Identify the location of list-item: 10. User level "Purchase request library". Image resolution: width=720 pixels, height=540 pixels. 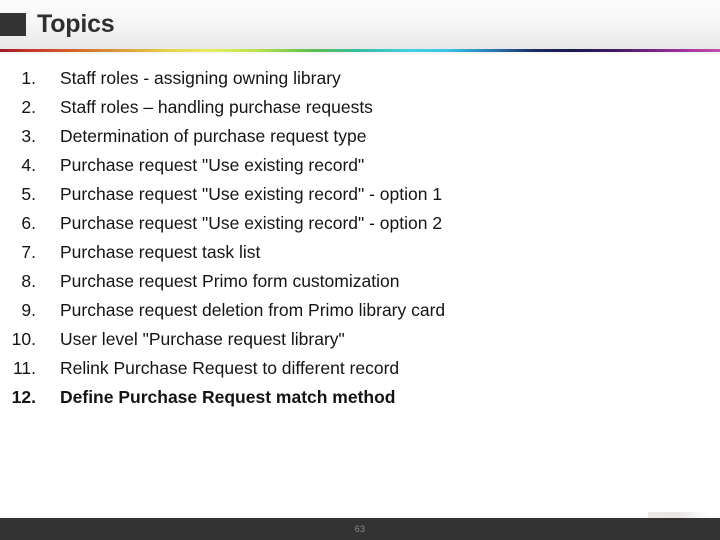
(360, 339).